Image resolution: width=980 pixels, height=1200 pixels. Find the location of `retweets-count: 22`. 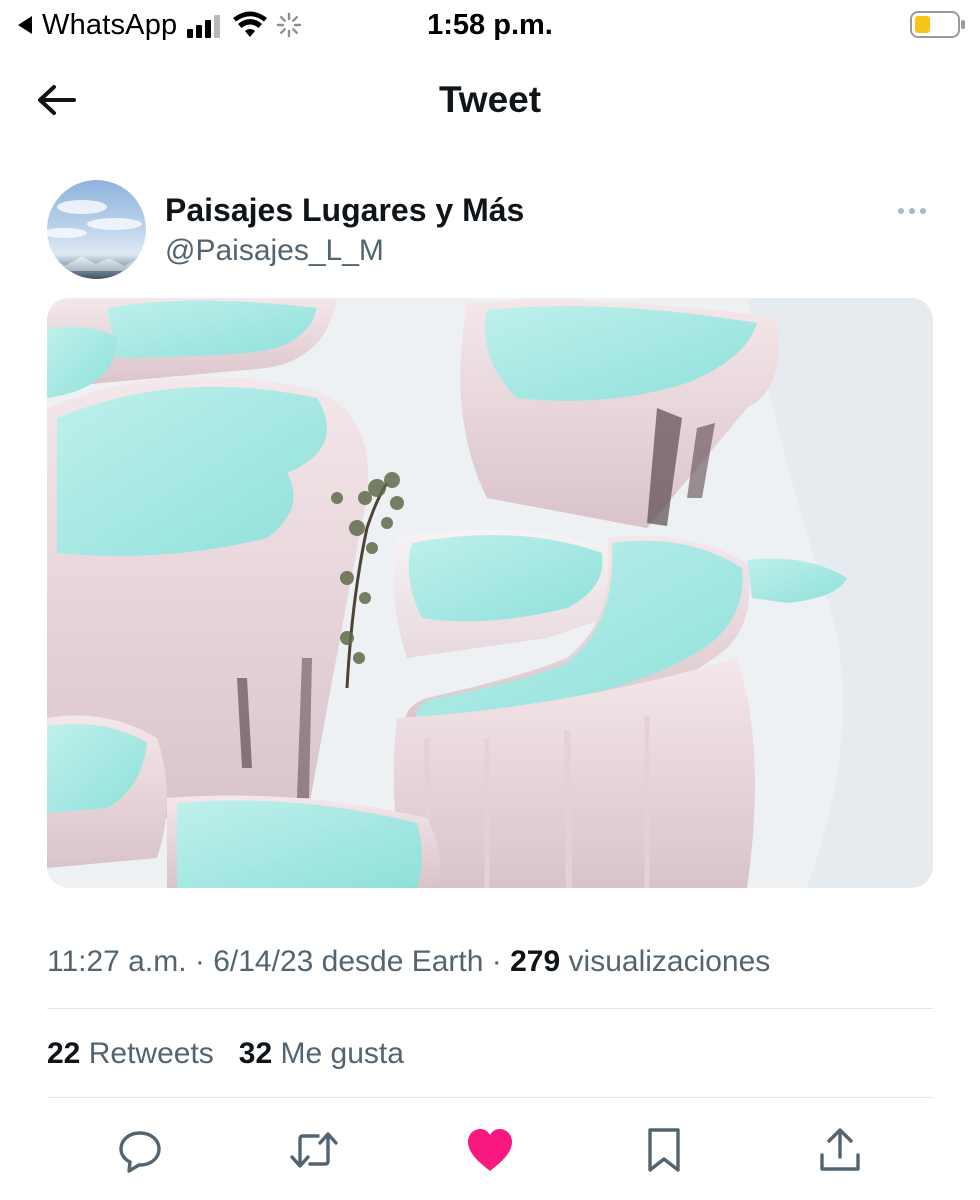

retweets-count: 22 is located at coordinates (64, 1053).